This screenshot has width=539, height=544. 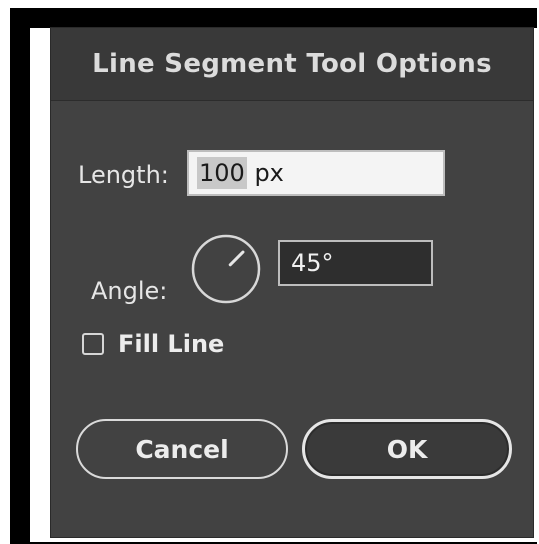 What do you see at coordinates (265, 173) in the screenshot?
I see `length-value-unit: px` at bounding box center [265, 173].